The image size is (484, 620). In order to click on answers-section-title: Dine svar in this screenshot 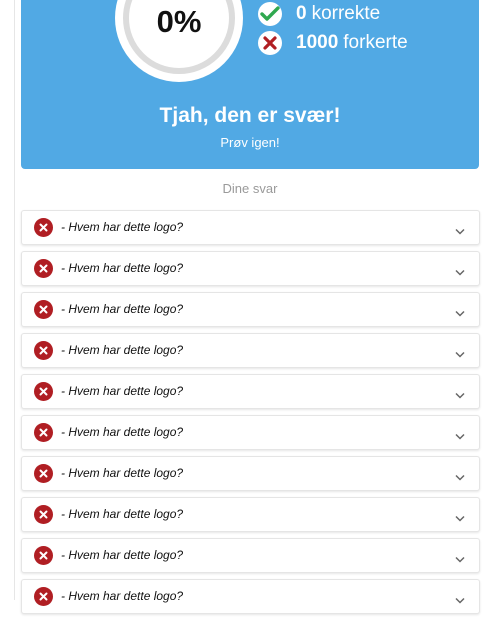, I will do `click(250, 188)`.